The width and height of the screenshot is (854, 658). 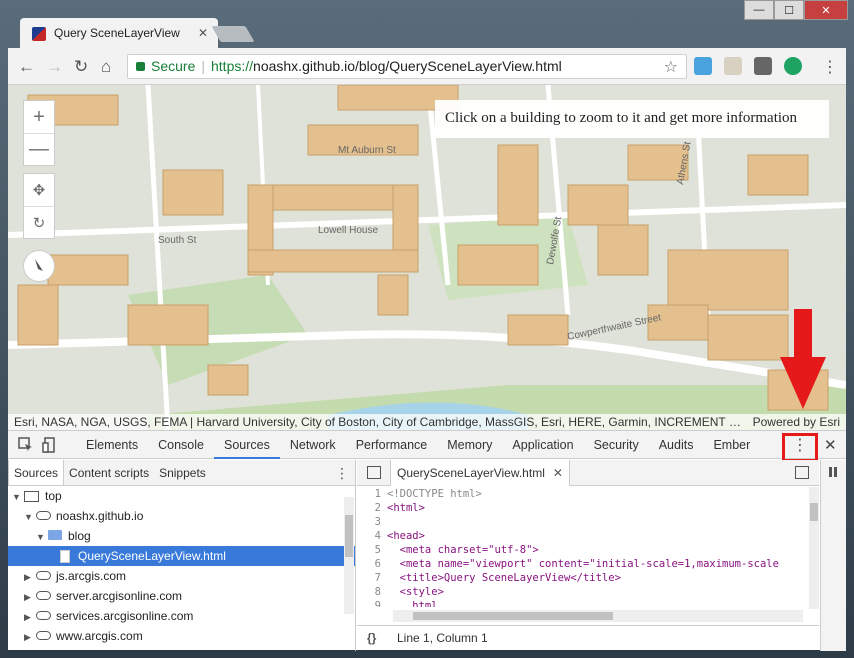 What do you see at coordinates (372, 536) in the screenshot?
I see `line-number: 4` at bounding box center [372, 536].